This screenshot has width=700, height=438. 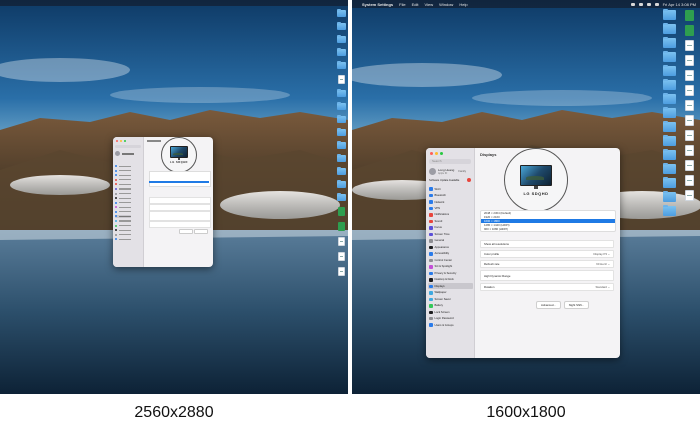 What do you see at coordinates (450, 161) in the screenshot?
I see `search-input: Search` at bounding box center [450, 161].